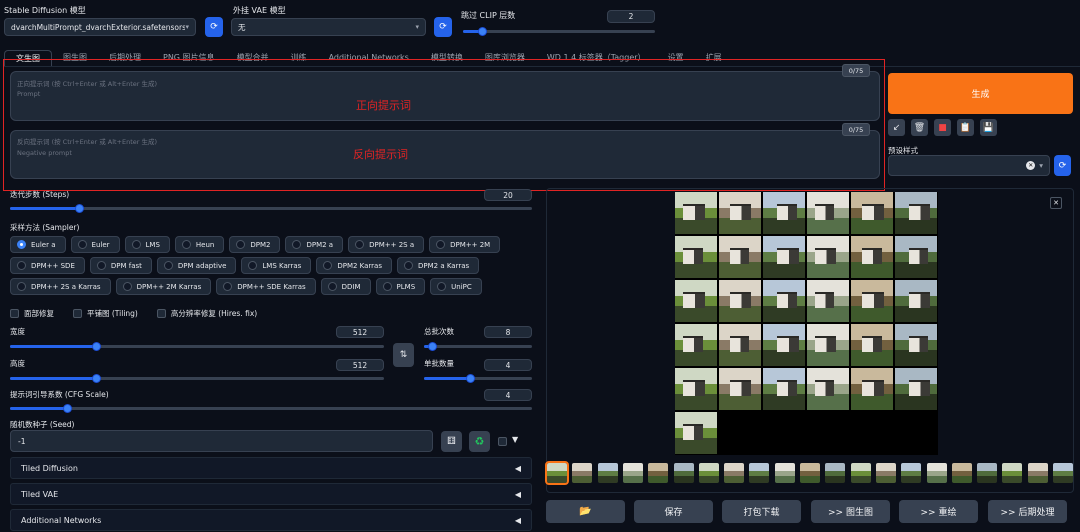  What do you see at coordinates (105, 313) in the screenshot?
I see `tiling-checkbox: 平铺图 (Tiling)` at bounding box center [105, 313].